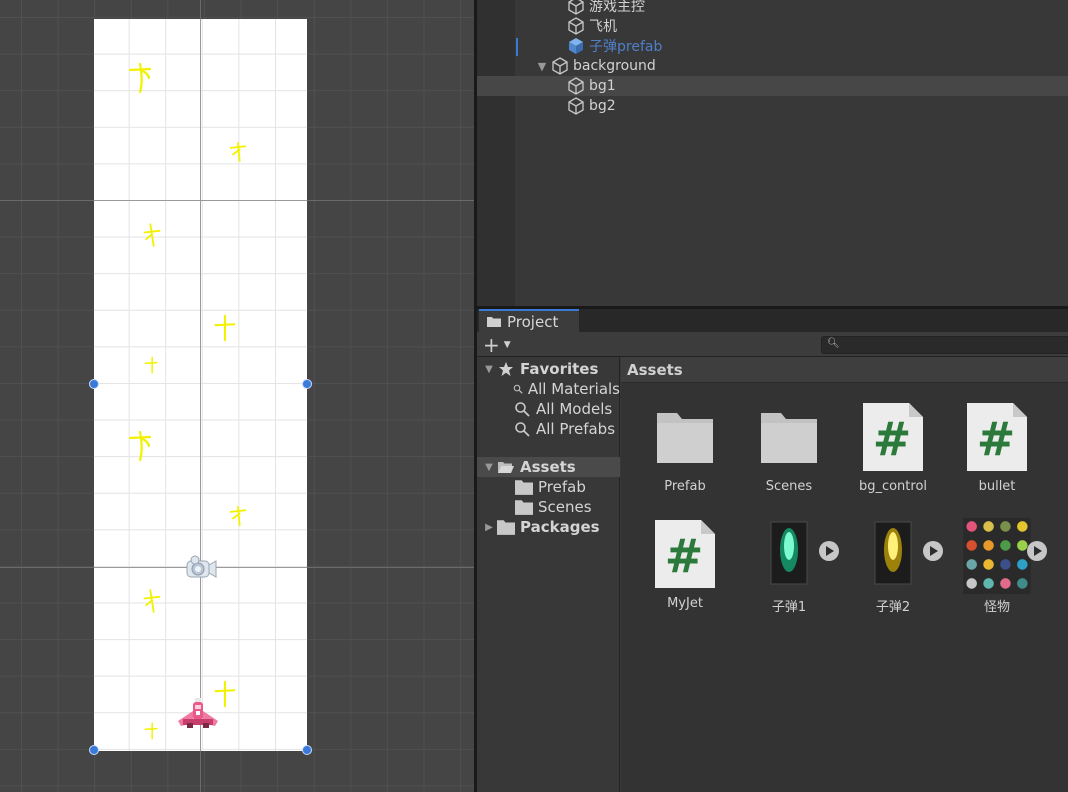 The height and width of the screenshot is (792, 1068). Describe the element at coordinates (565, 507) in the screenshot. I see `tree-item-label: Scenes` at that location.